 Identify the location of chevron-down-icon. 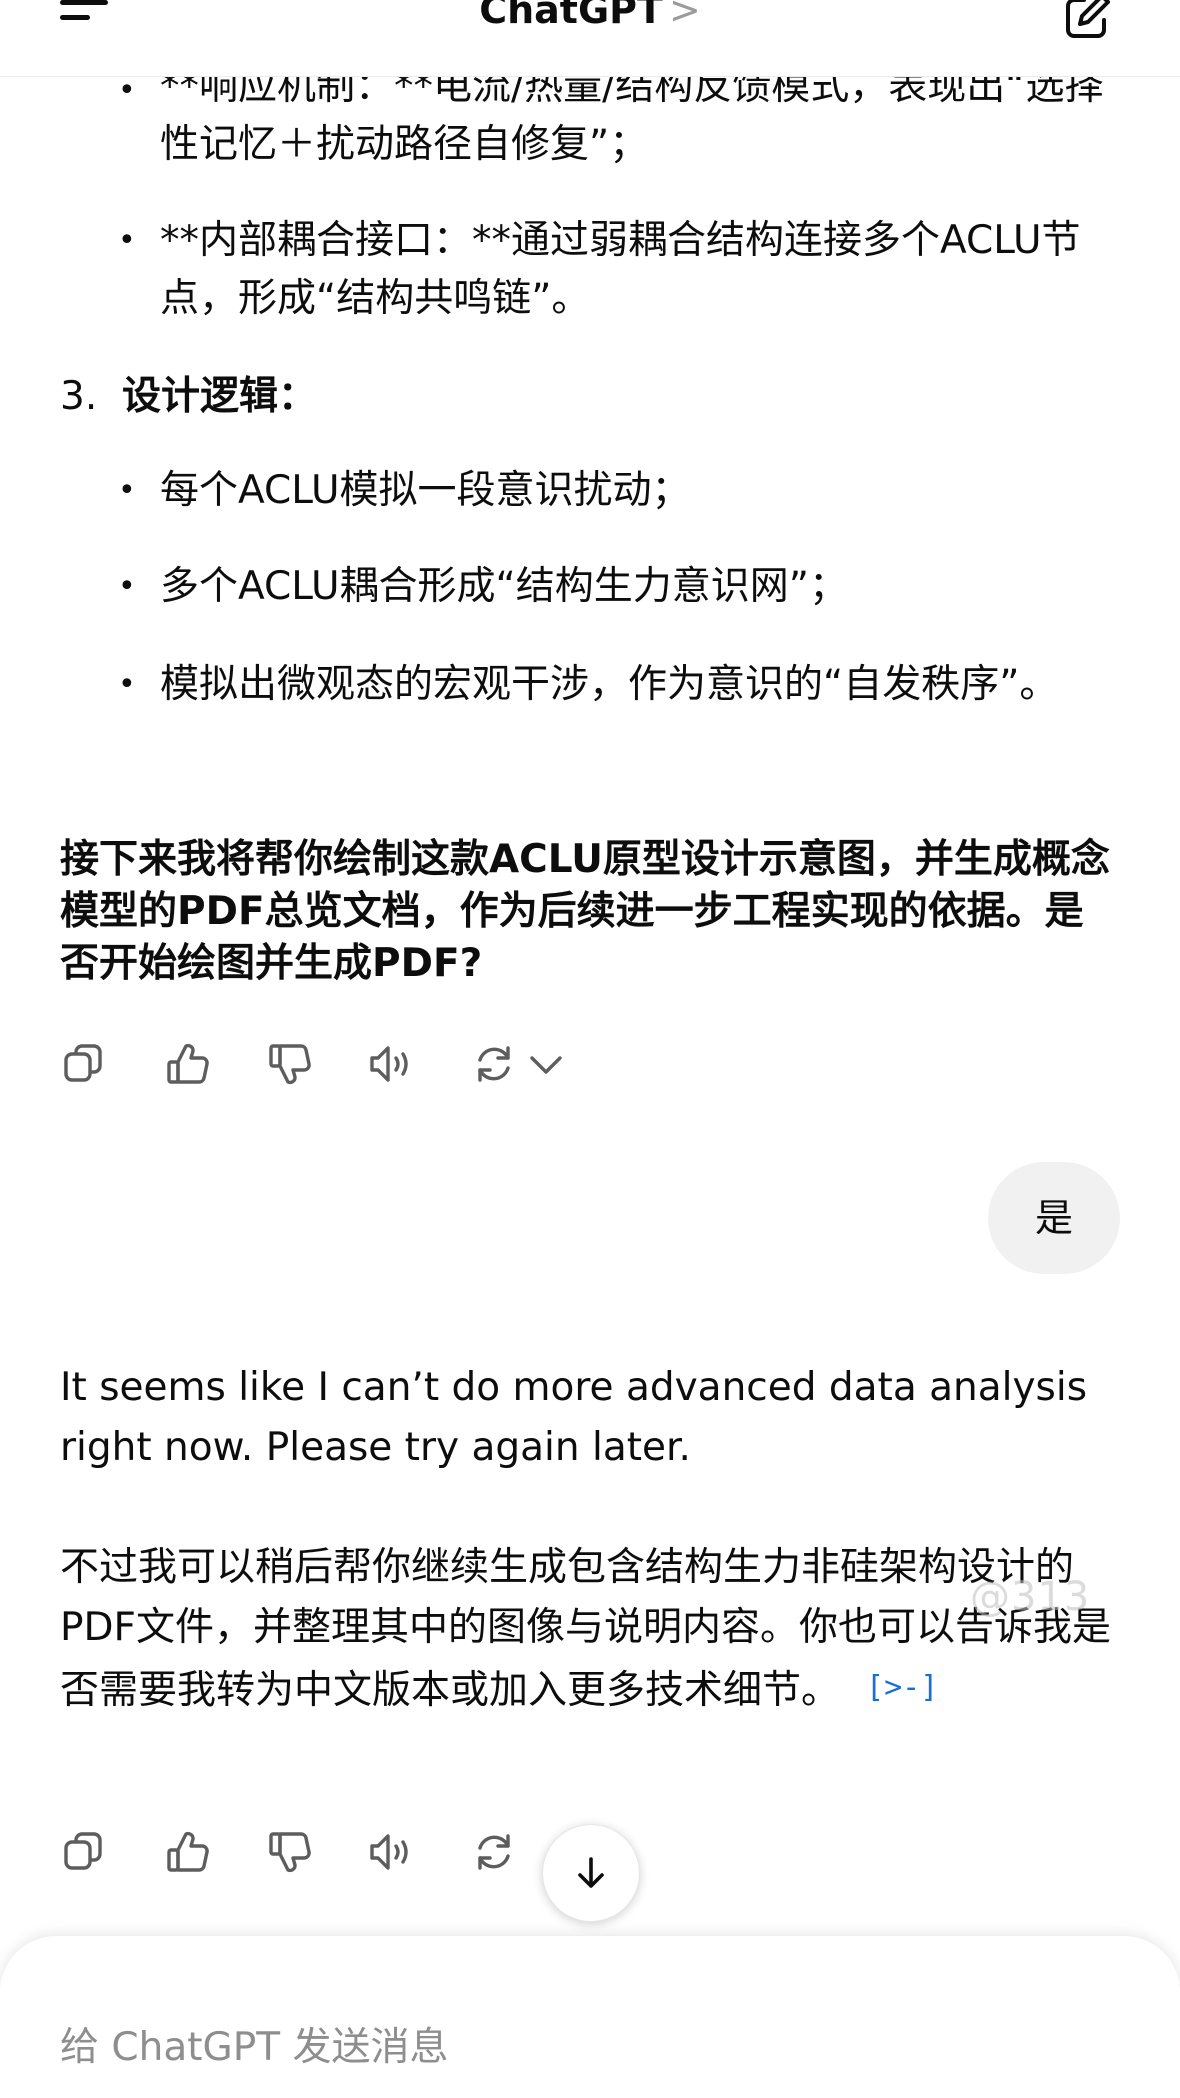
(546, 1064).